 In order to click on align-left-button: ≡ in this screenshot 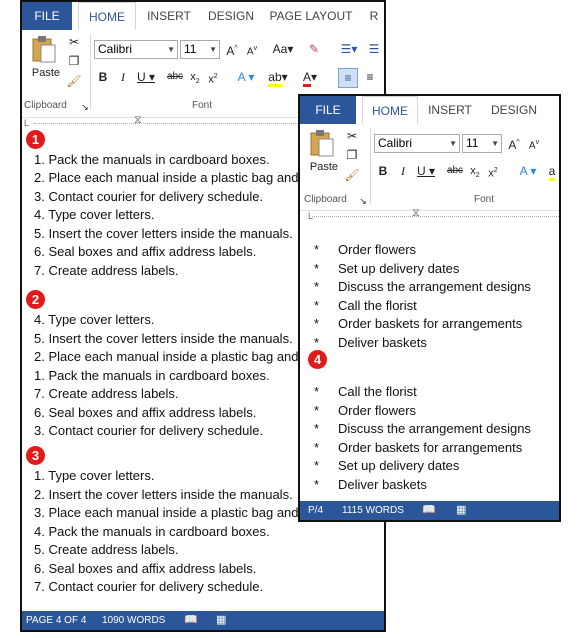, I will do `click(348, 78)`.